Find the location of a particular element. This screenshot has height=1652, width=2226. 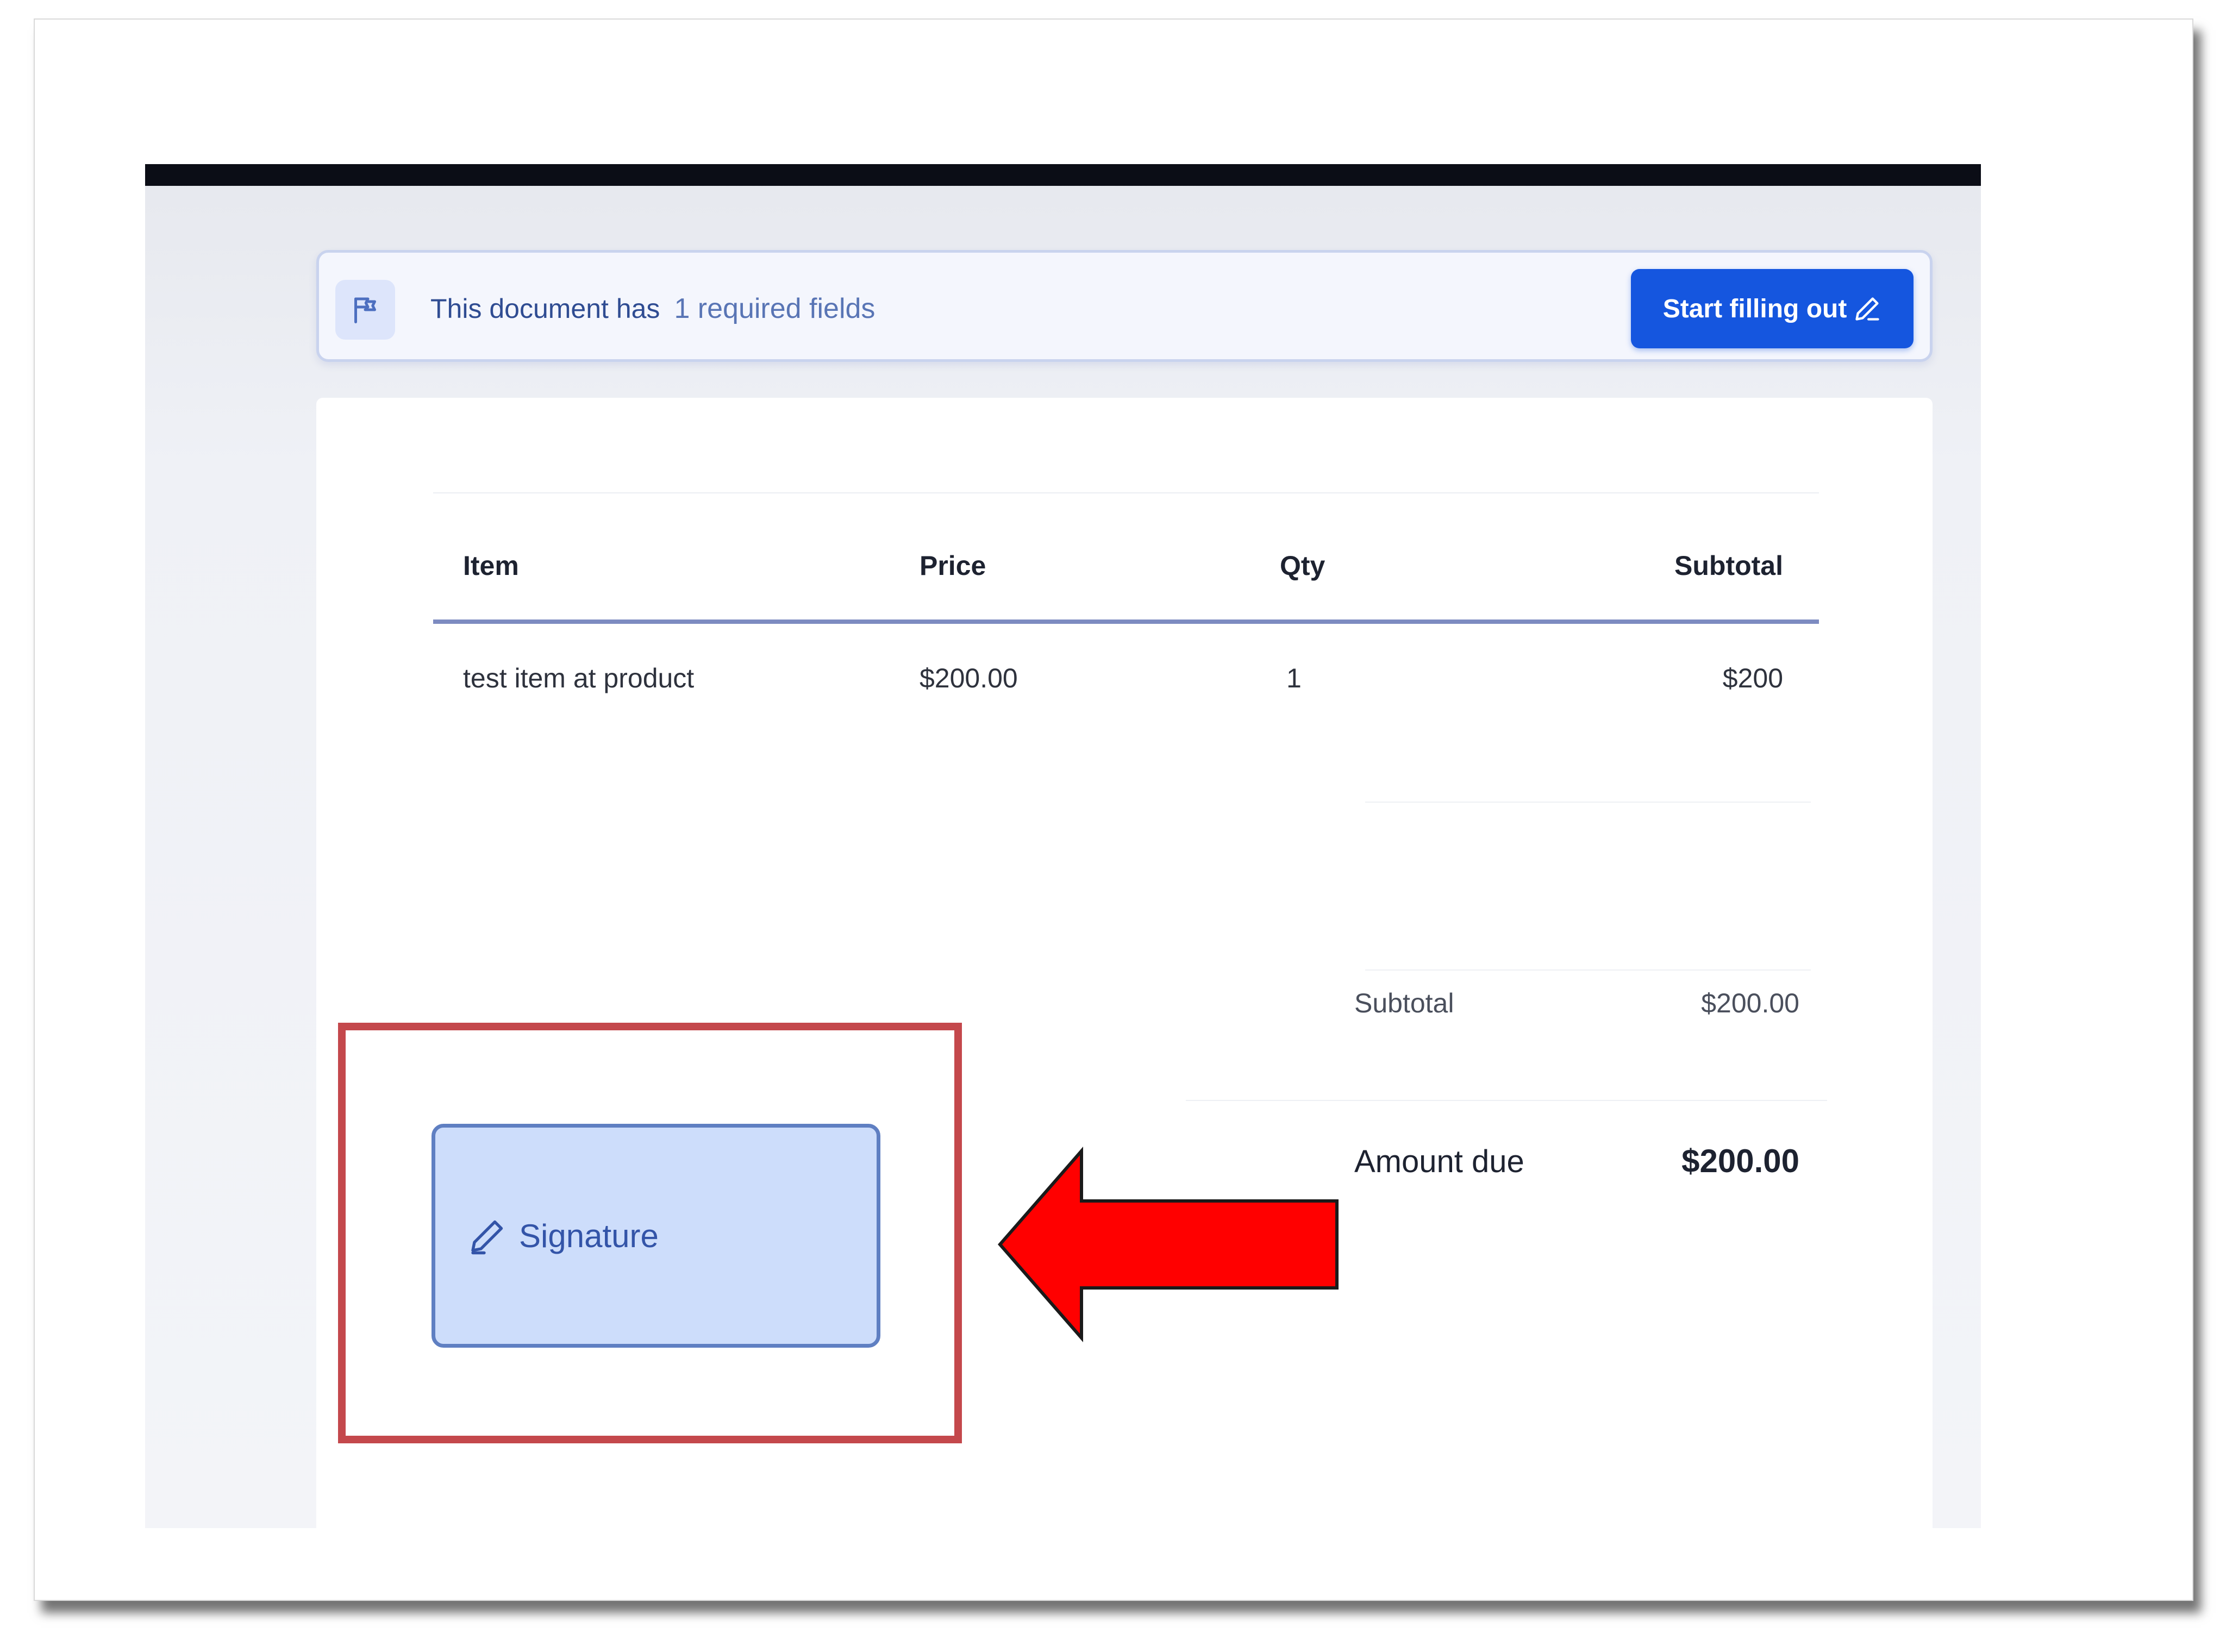

left-arrow-icon is located at coordinates (1168, 1244).